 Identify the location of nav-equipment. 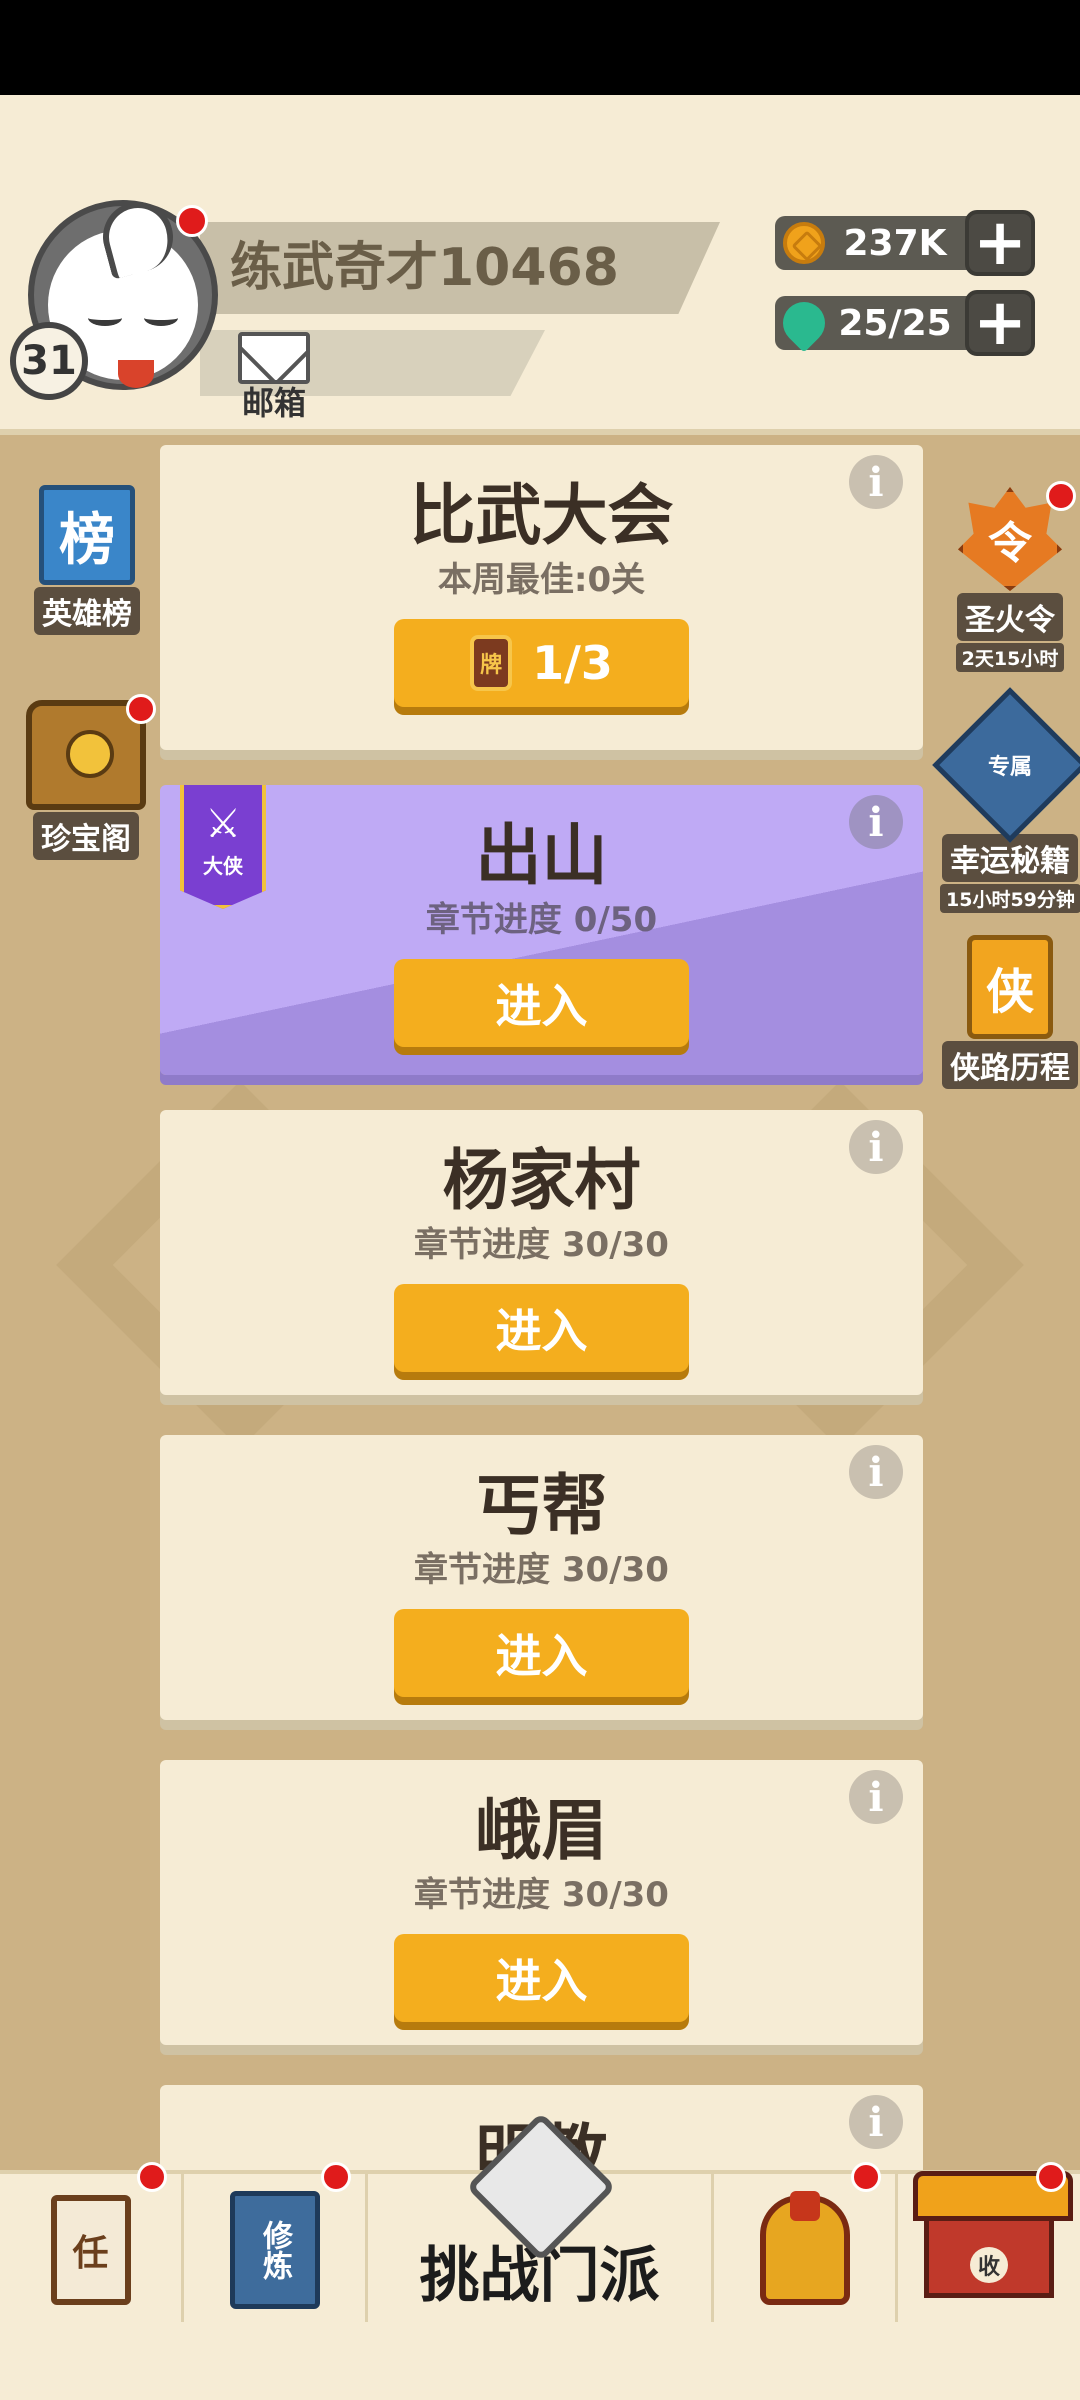
(806, 2244).